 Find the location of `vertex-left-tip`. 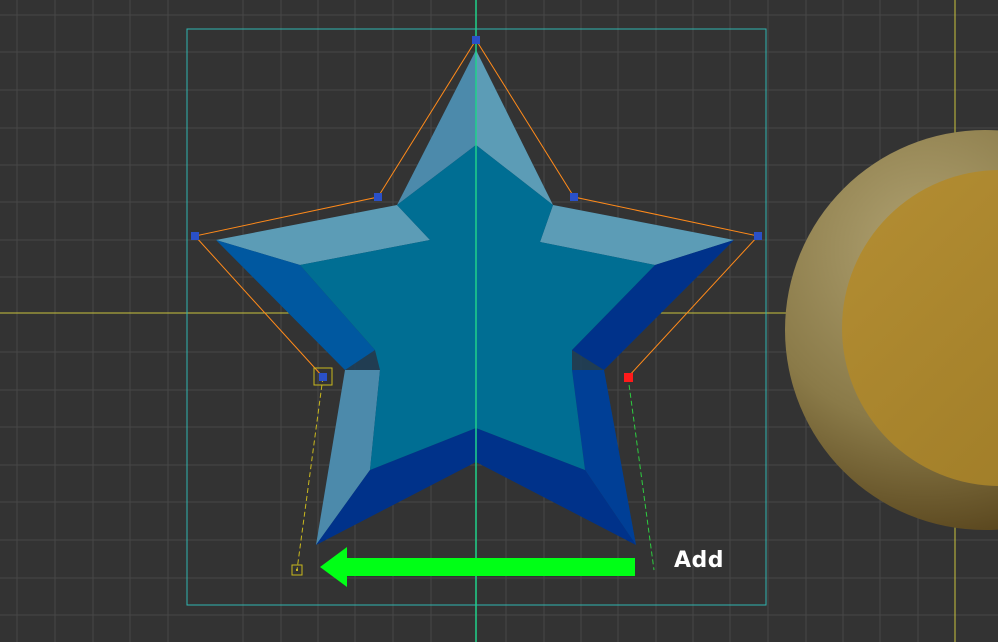

vertex-left-tip is located at coordinates (195, 236).